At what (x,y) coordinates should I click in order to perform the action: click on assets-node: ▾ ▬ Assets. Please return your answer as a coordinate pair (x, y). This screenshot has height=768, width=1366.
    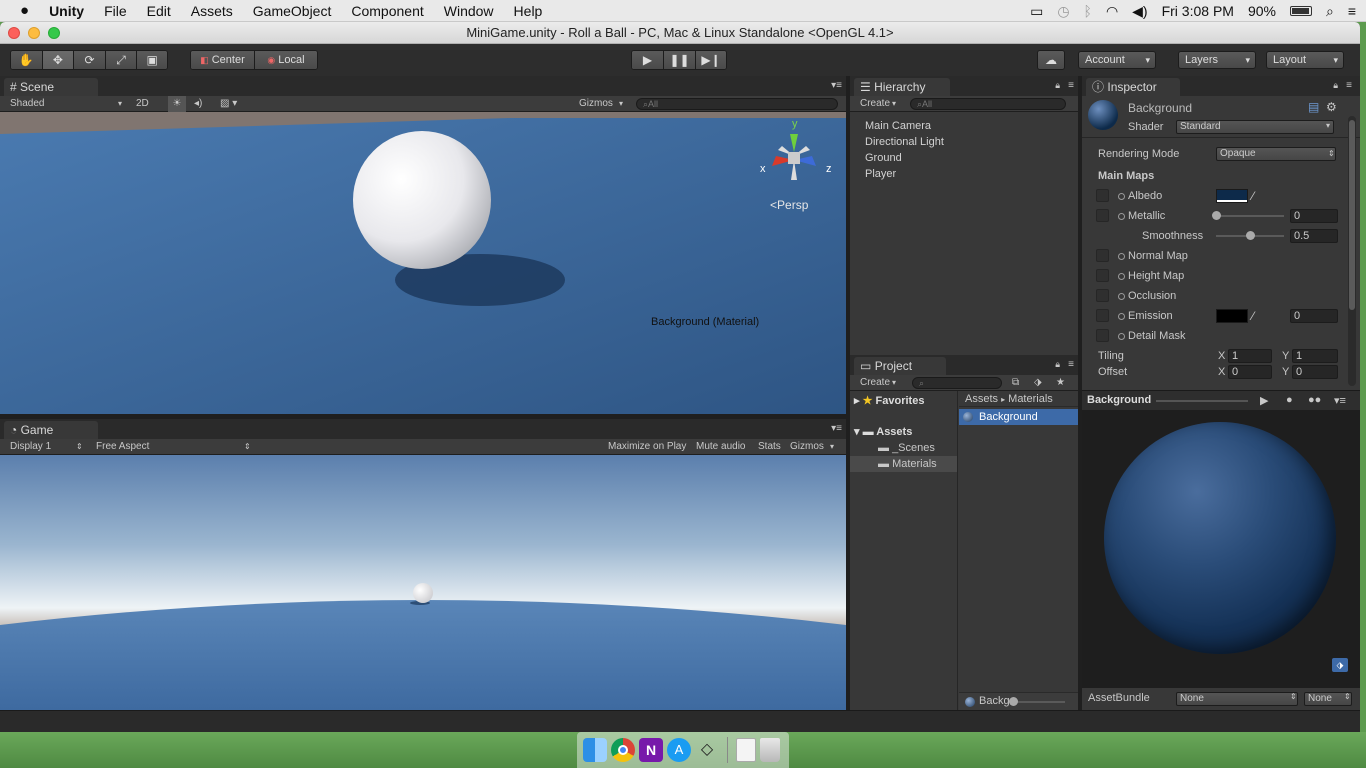
    Looking at the image, I should click on (903, 432).